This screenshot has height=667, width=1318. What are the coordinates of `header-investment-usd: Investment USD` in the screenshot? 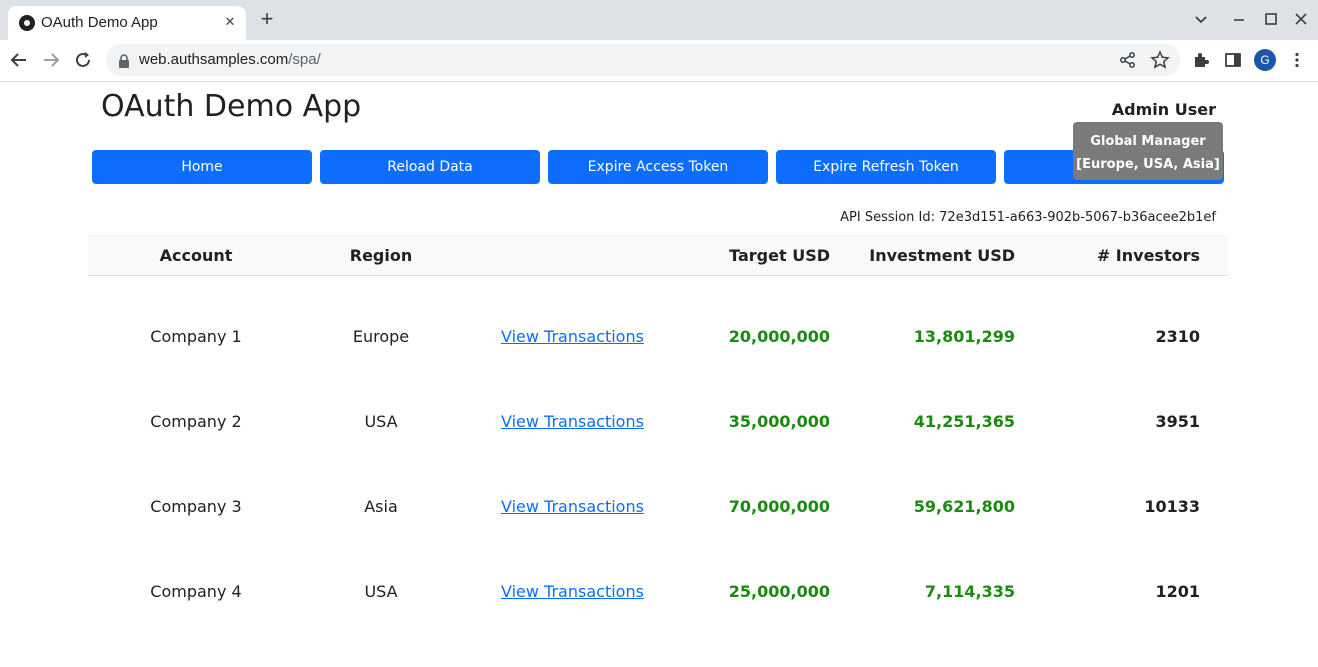 It's located at (942, 255).